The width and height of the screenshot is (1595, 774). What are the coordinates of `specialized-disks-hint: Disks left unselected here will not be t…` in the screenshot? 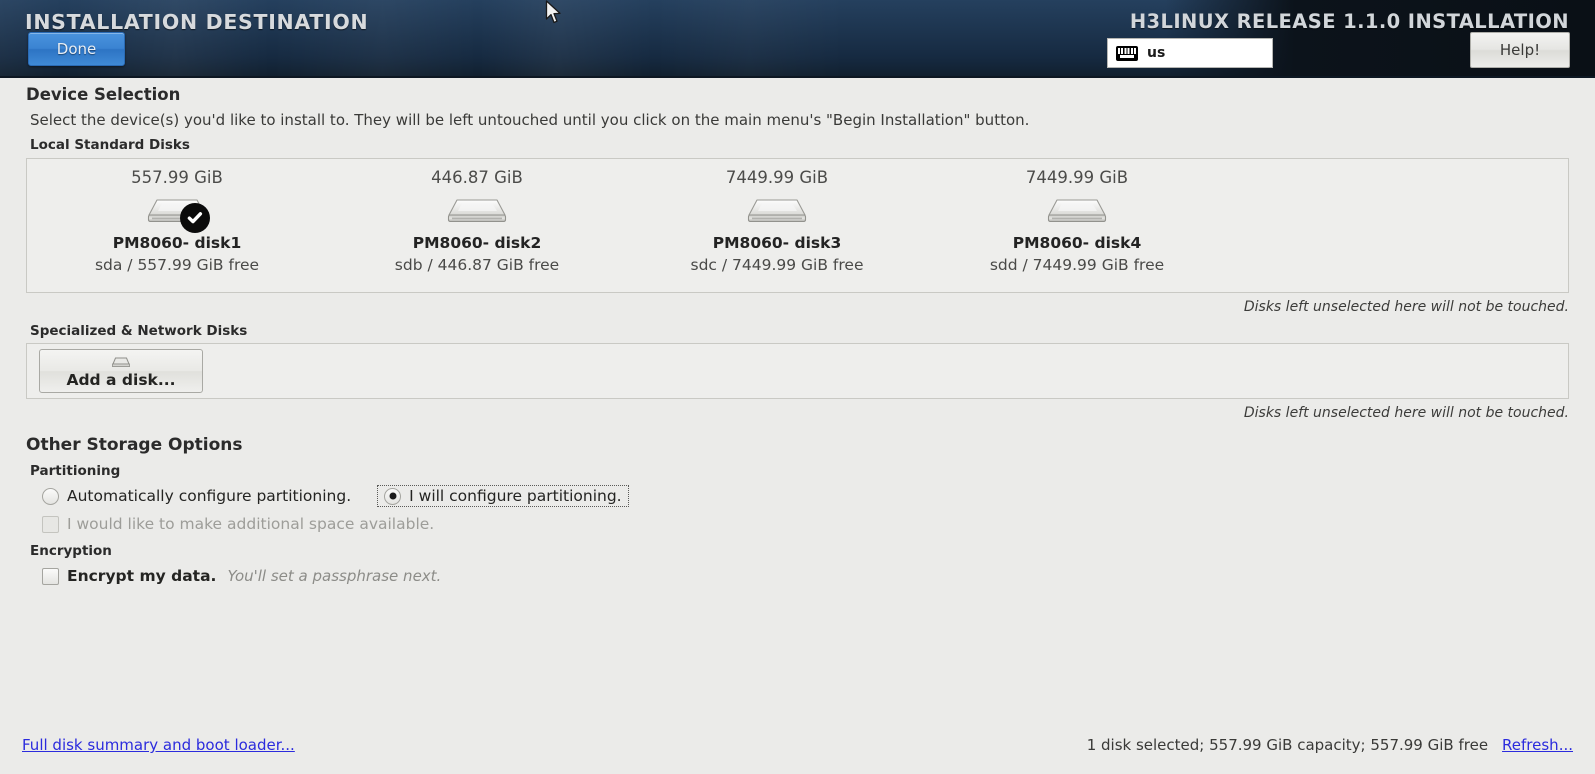 It's located at (1406, 413).